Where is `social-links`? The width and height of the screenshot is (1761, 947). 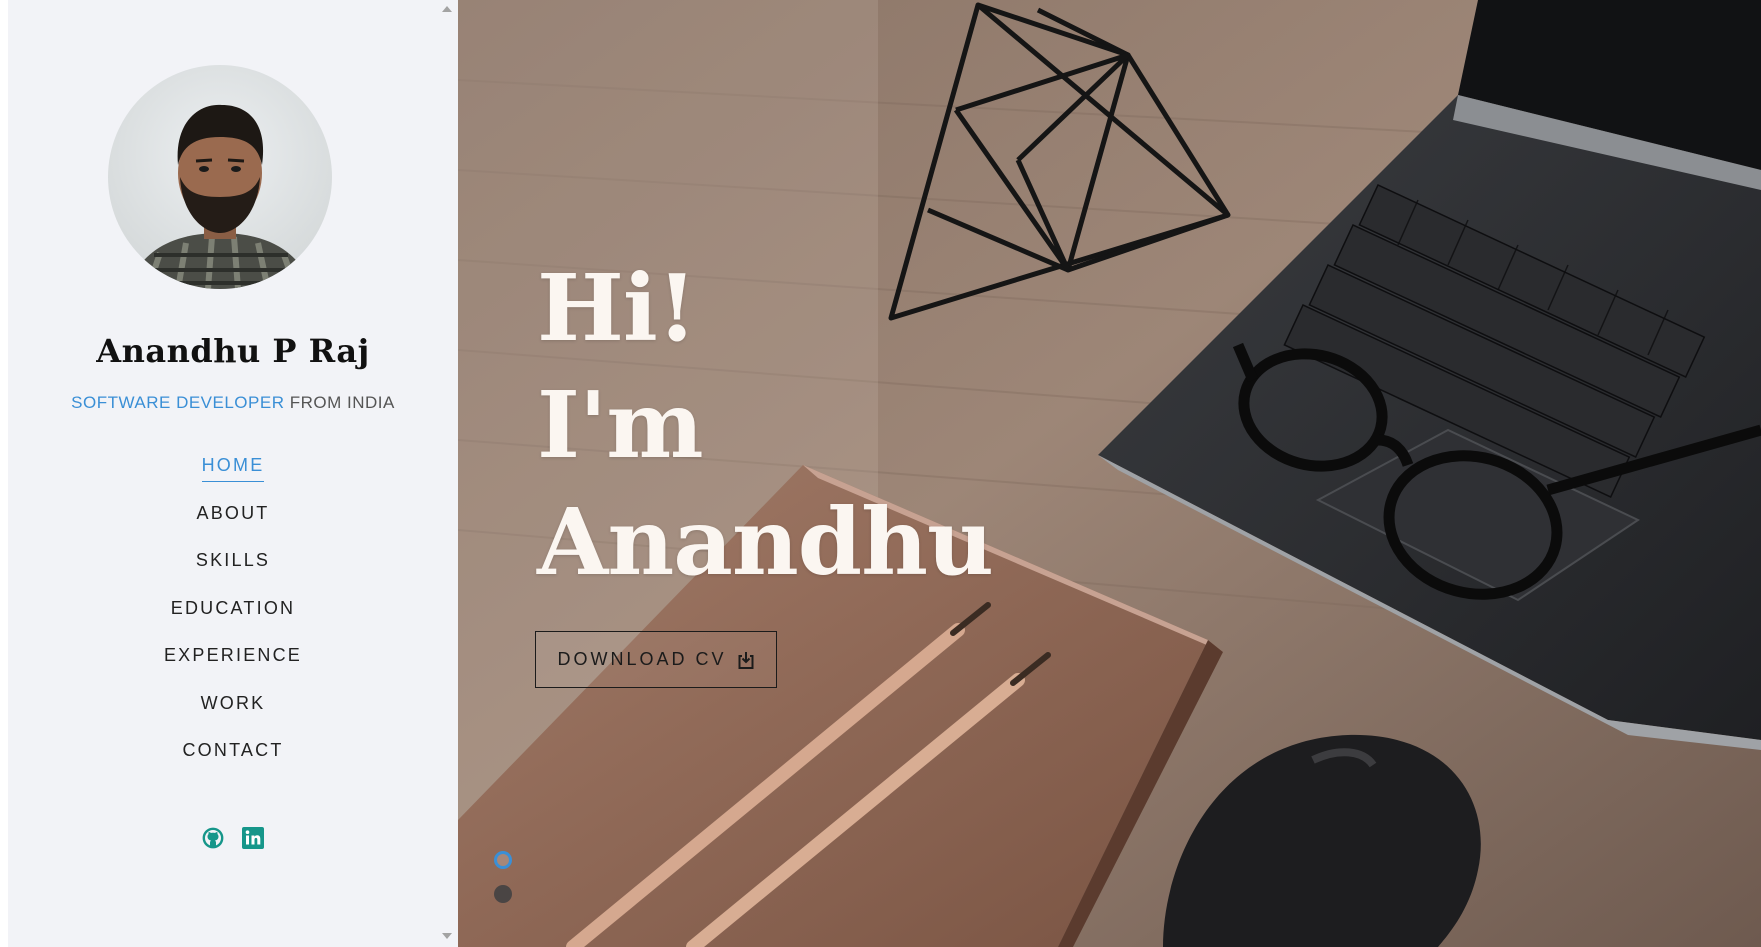
social-links is located at coordinates (233, 838).